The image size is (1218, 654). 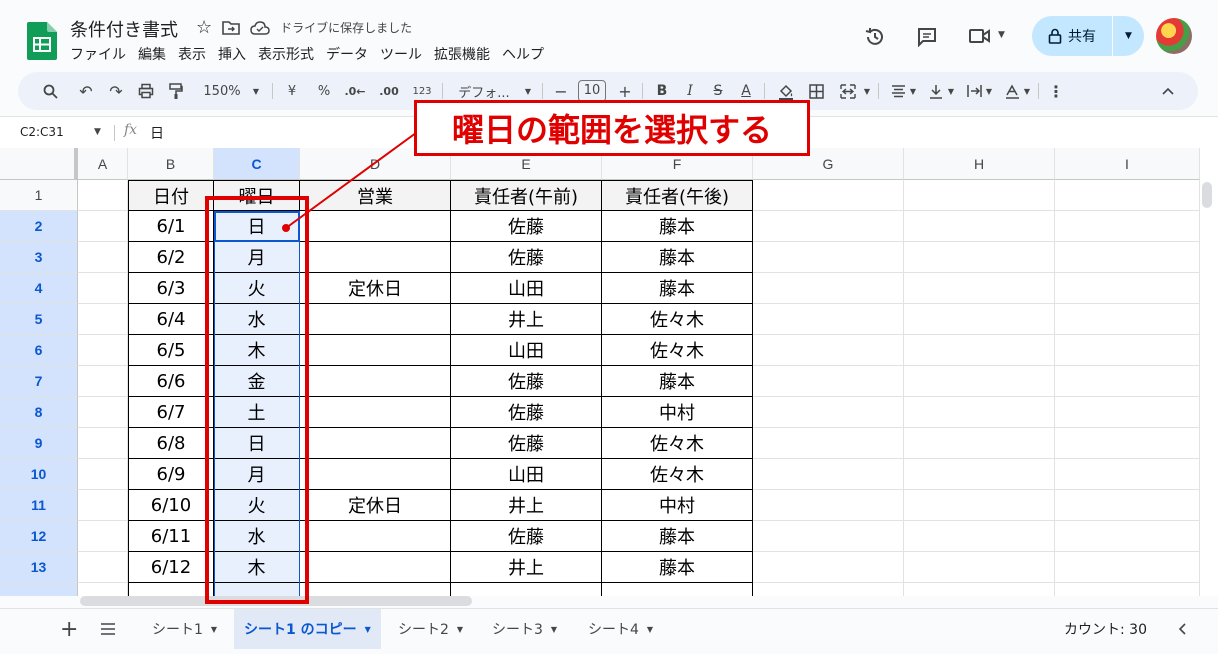 I want to click on row-header: 4, so click(x=39, y=288).